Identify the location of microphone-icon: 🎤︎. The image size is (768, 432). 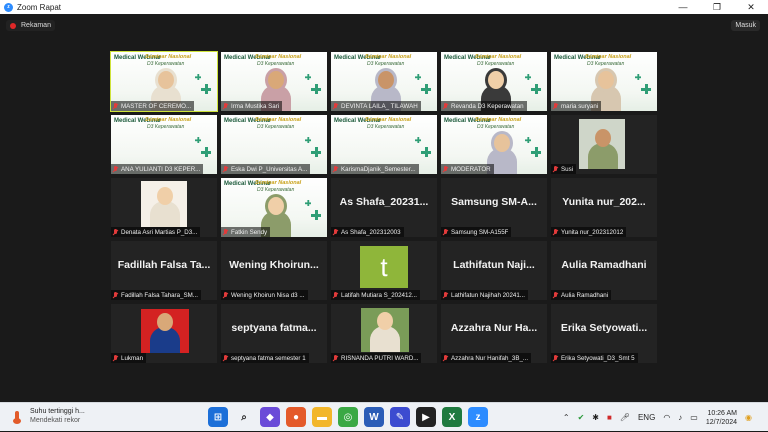
(625, 417).